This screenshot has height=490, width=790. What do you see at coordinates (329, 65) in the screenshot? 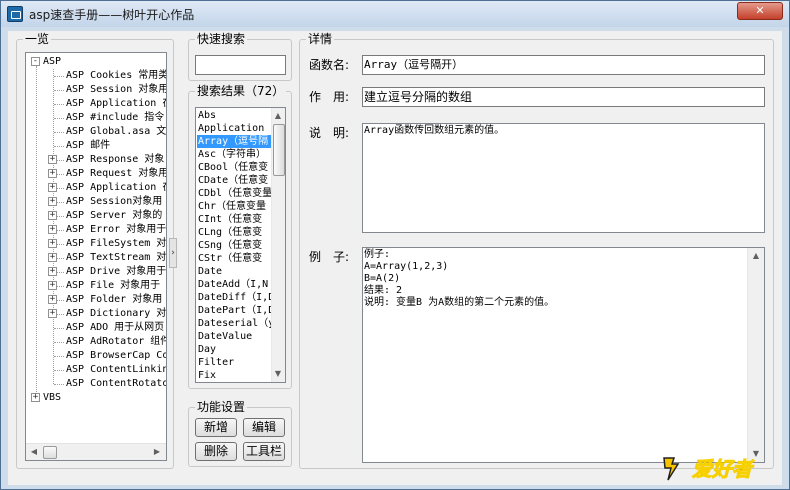
I see `function-name-label: 函数名:` at bounding box center [329, 65].